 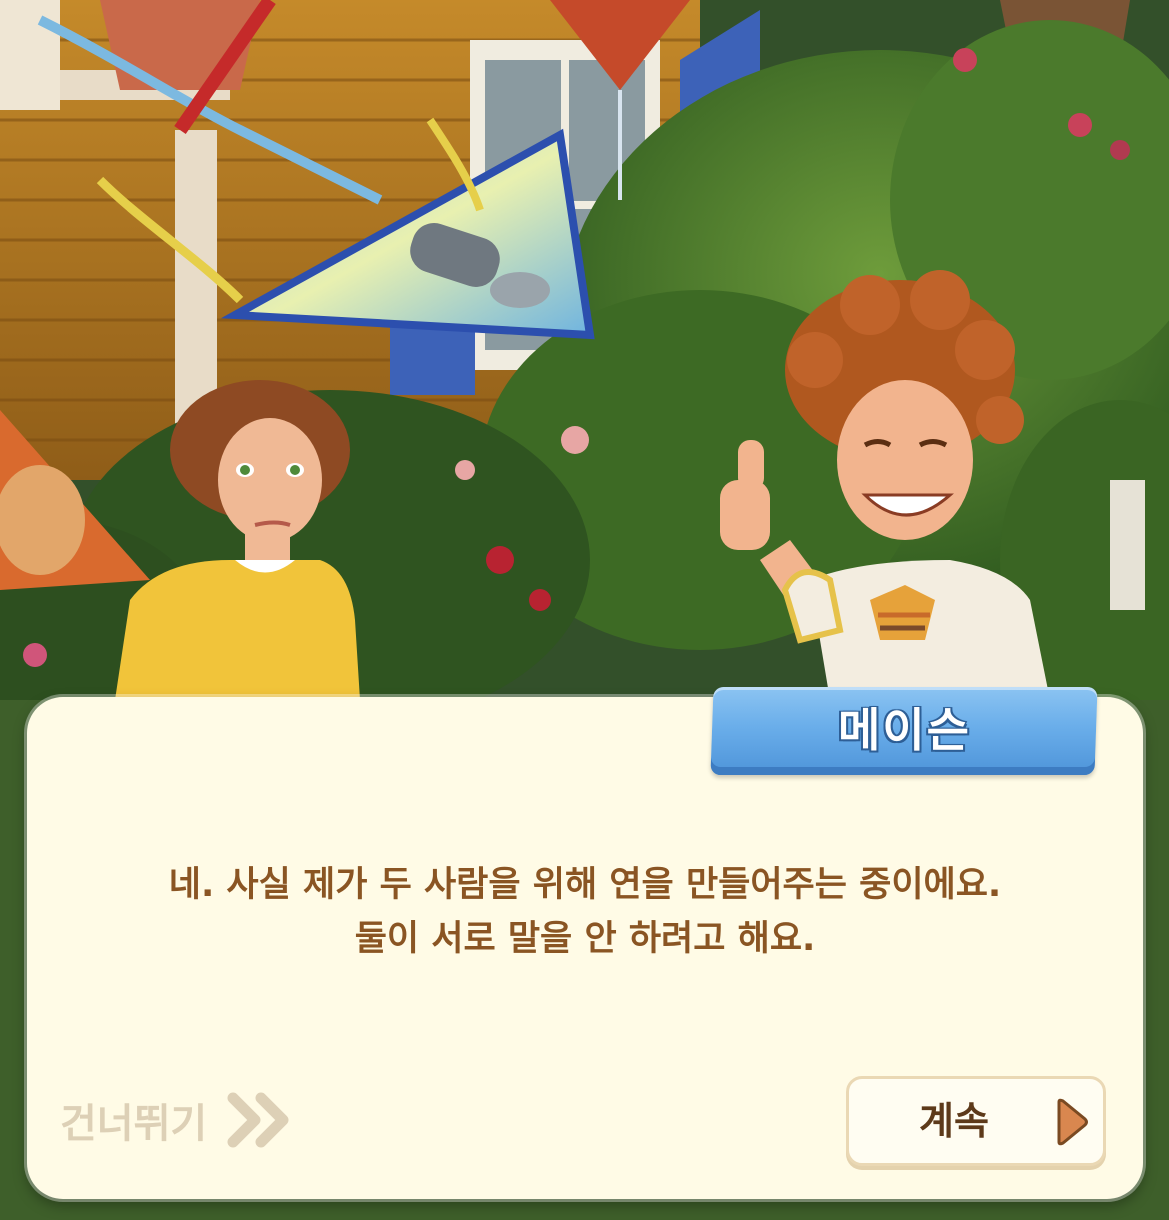 What do you see at coordinates (585, 939) in the screenshot?
I see `dialog-line: 둘이 서로 말을 안 하려고 해요.` at bounding box center [585, 939].